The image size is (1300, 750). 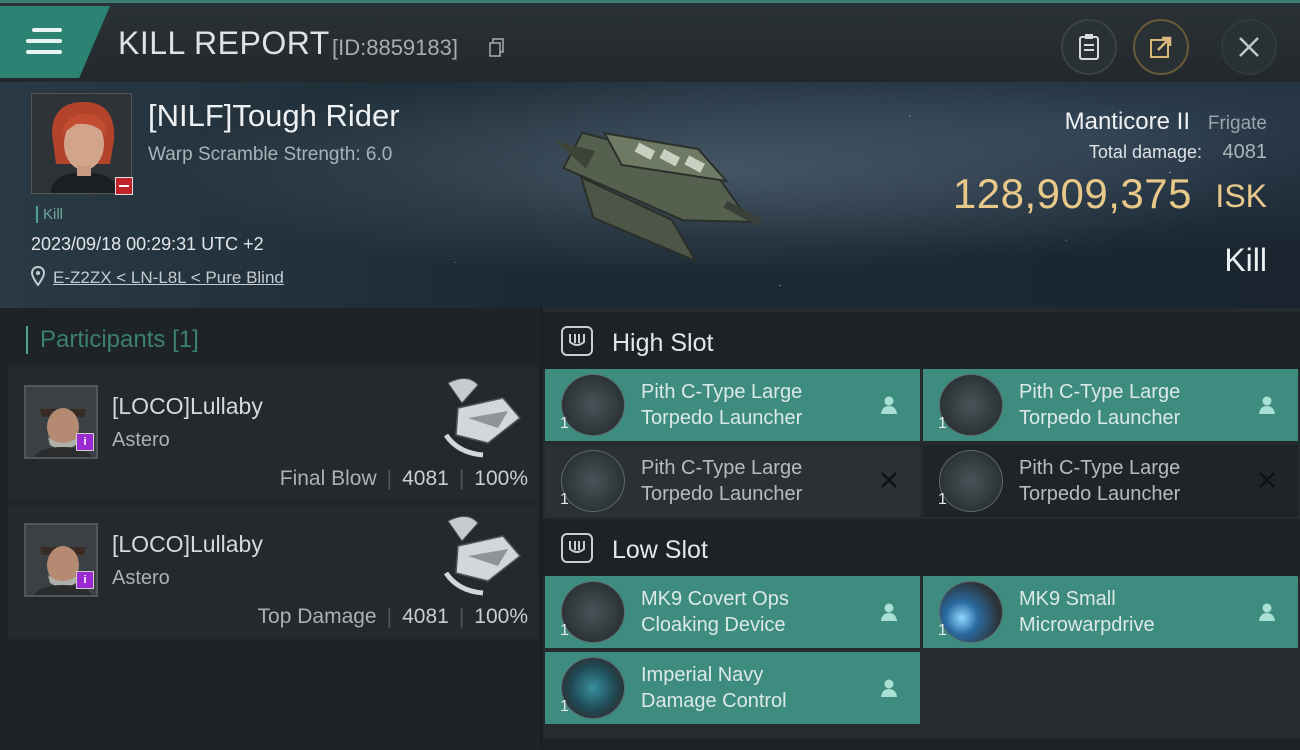 I want to click on participants-heading: Participants [1], so click(x=112, y=340).